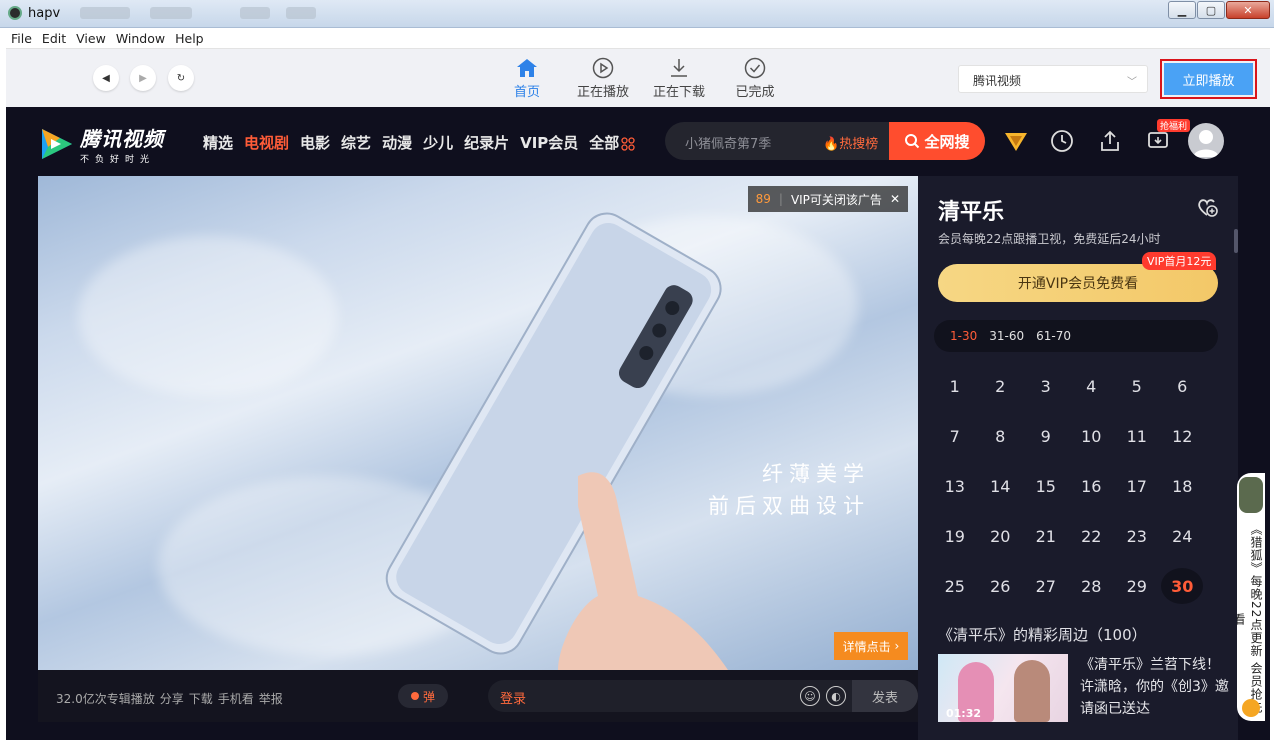  I want to click on episode-button: 17, so click(1137, 486).